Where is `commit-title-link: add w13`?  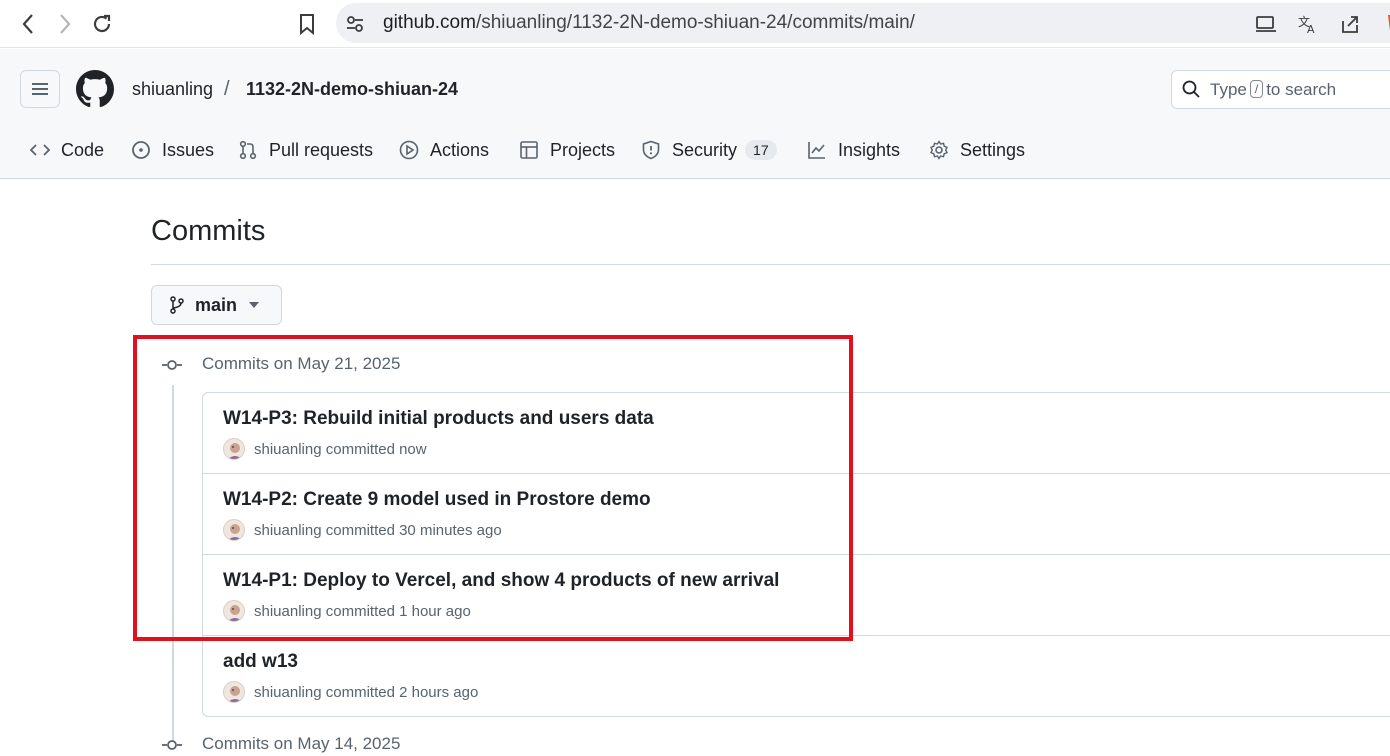
commit-title-link: add w13 is located at coordinates (260, 662).